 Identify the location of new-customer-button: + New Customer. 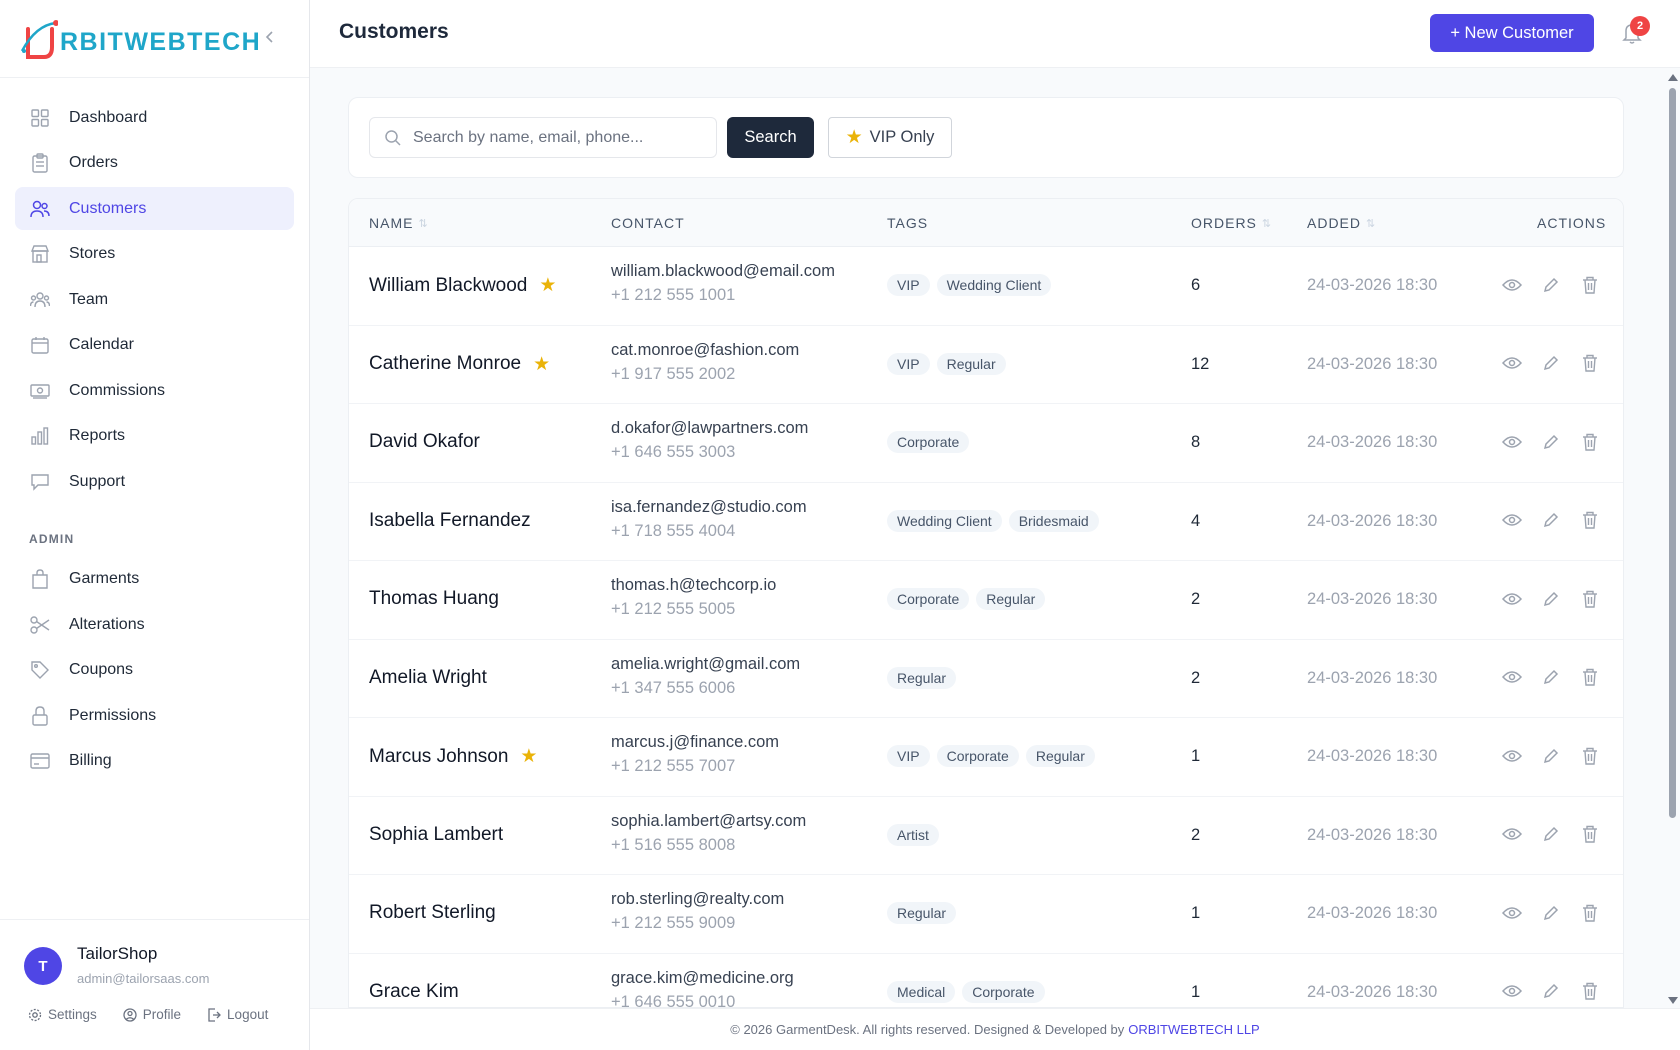
(1512, 33).